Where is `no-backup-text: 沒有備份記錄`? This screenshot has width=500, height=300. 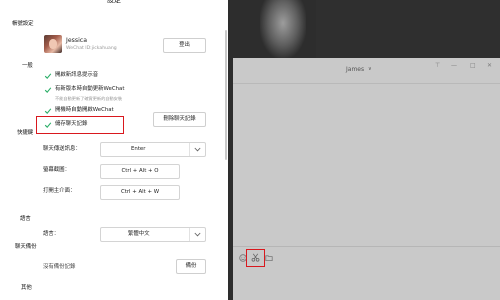 no-backup-text: 沒有備份記錄 is located at coordinates (59, 267).